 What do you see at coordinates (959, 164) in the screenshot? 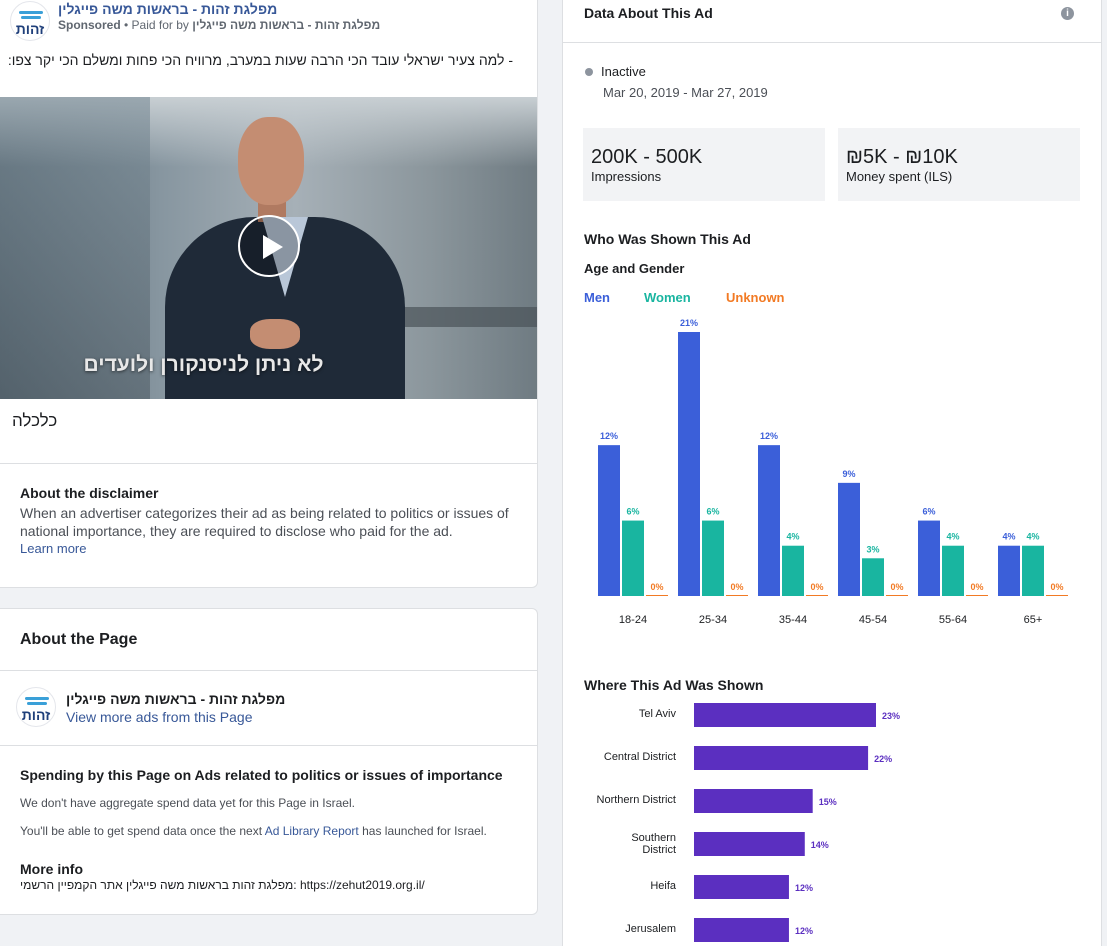
I see `money-spent-box: ₪5K - ₪10K Money spent (ILS)` at bounding box center [959, 164].